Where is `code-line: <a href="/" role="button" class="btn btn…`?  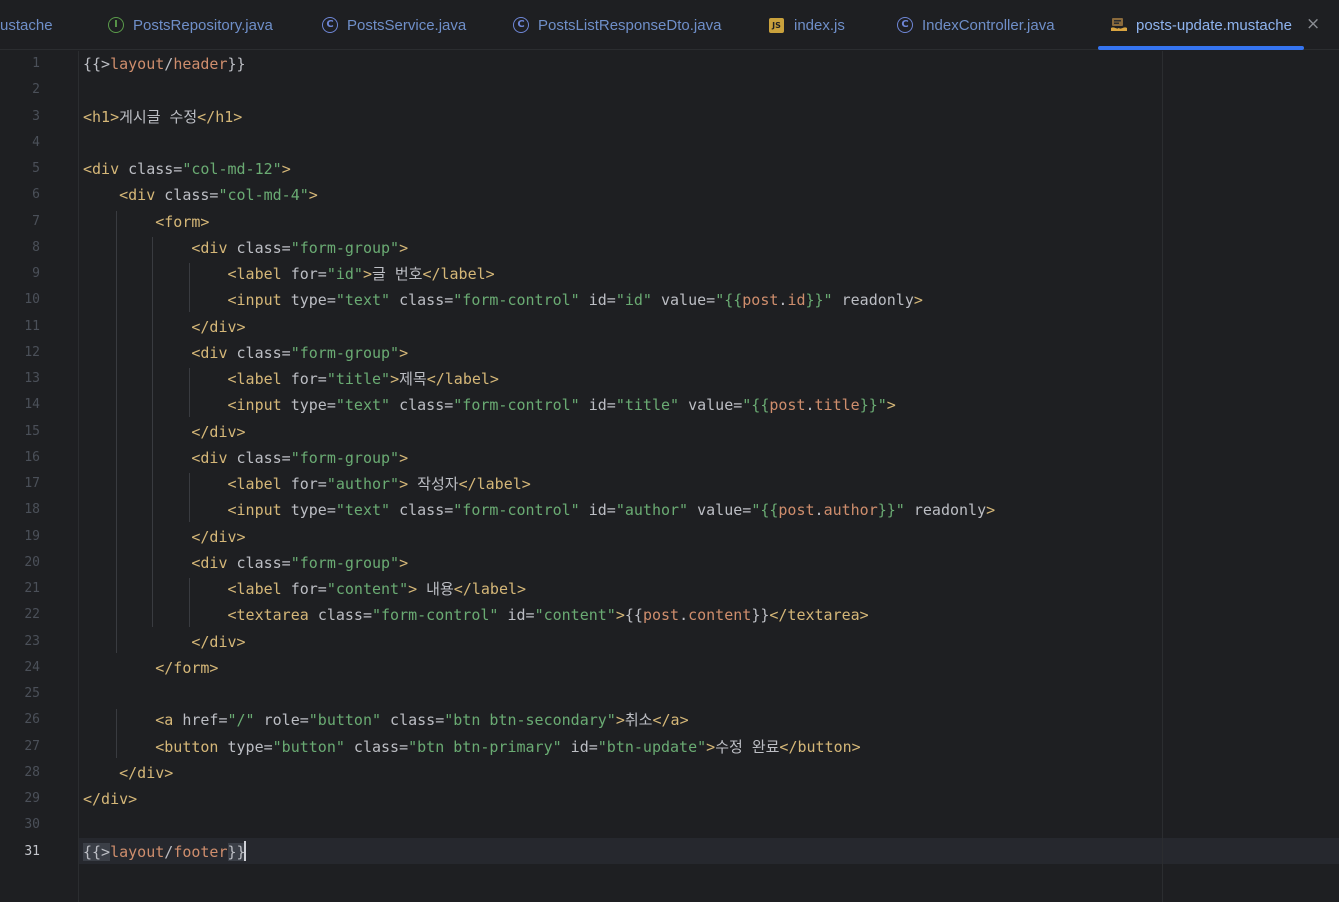
code-line: <a href="/" role="button" class="btn btn… is located at coordinates (385, 720).